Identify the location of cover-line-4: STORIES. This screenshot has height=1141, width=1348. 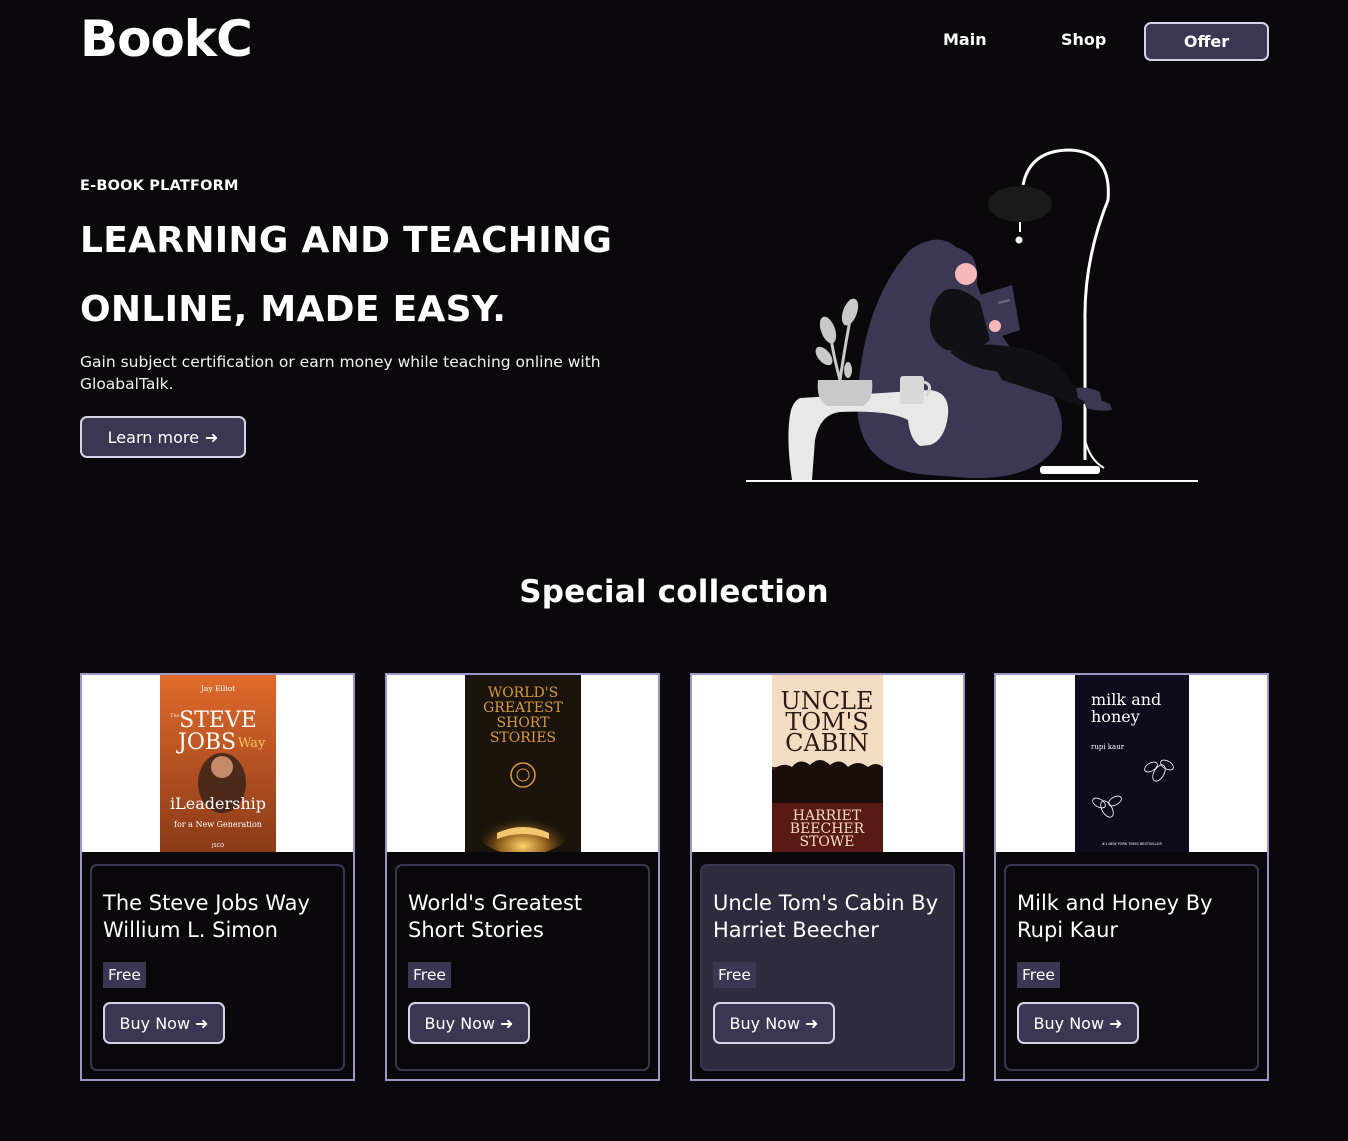
(523, 738).